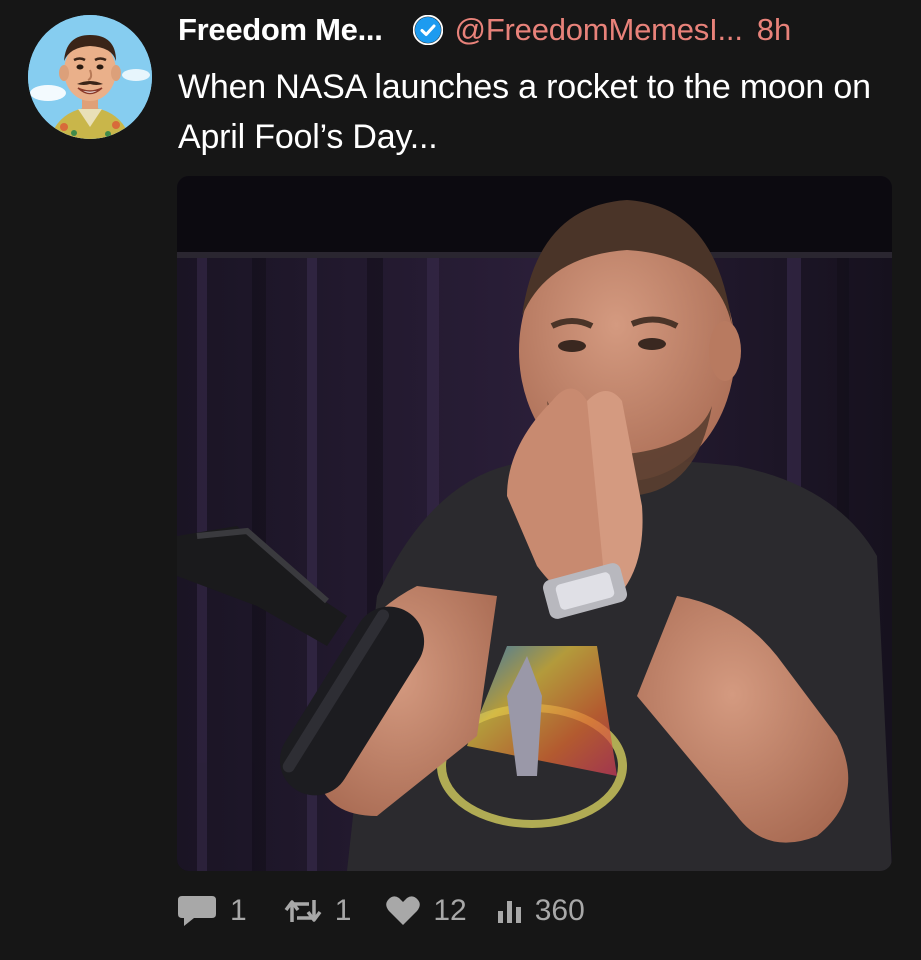 This screenshot has height=960, width=921. I want to click on tweet-header: Freedom Me... @FreedomMemesI... 8h, so click(484, 30).